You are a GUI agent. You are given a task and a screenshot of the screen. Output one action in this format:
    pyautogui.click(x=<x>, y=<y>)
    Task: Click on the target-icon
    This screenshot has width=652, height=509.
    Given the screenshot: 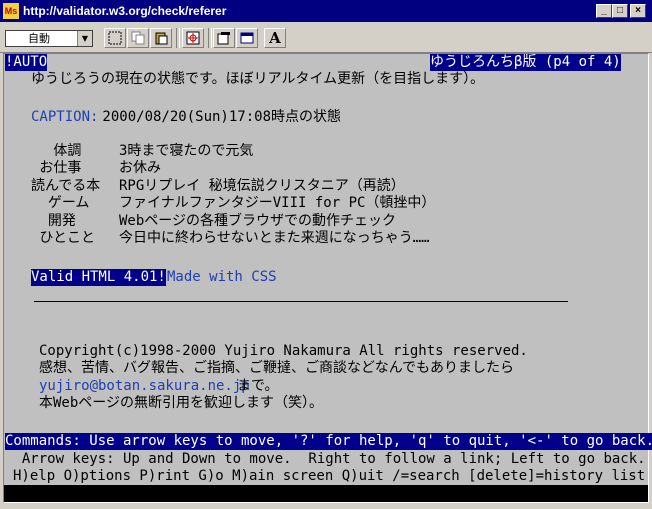 What is the action you would take?
    pyautogui.click(x=193, y=38)
    